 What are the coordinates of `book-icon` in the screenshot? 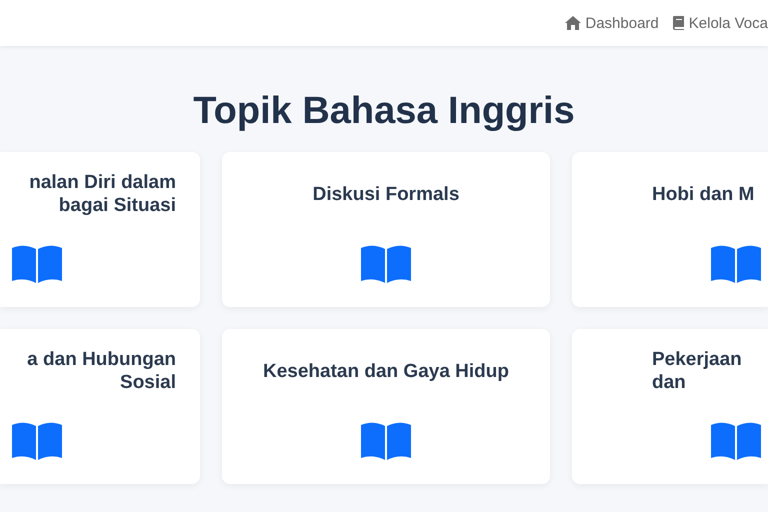 It's located at (678, 23).